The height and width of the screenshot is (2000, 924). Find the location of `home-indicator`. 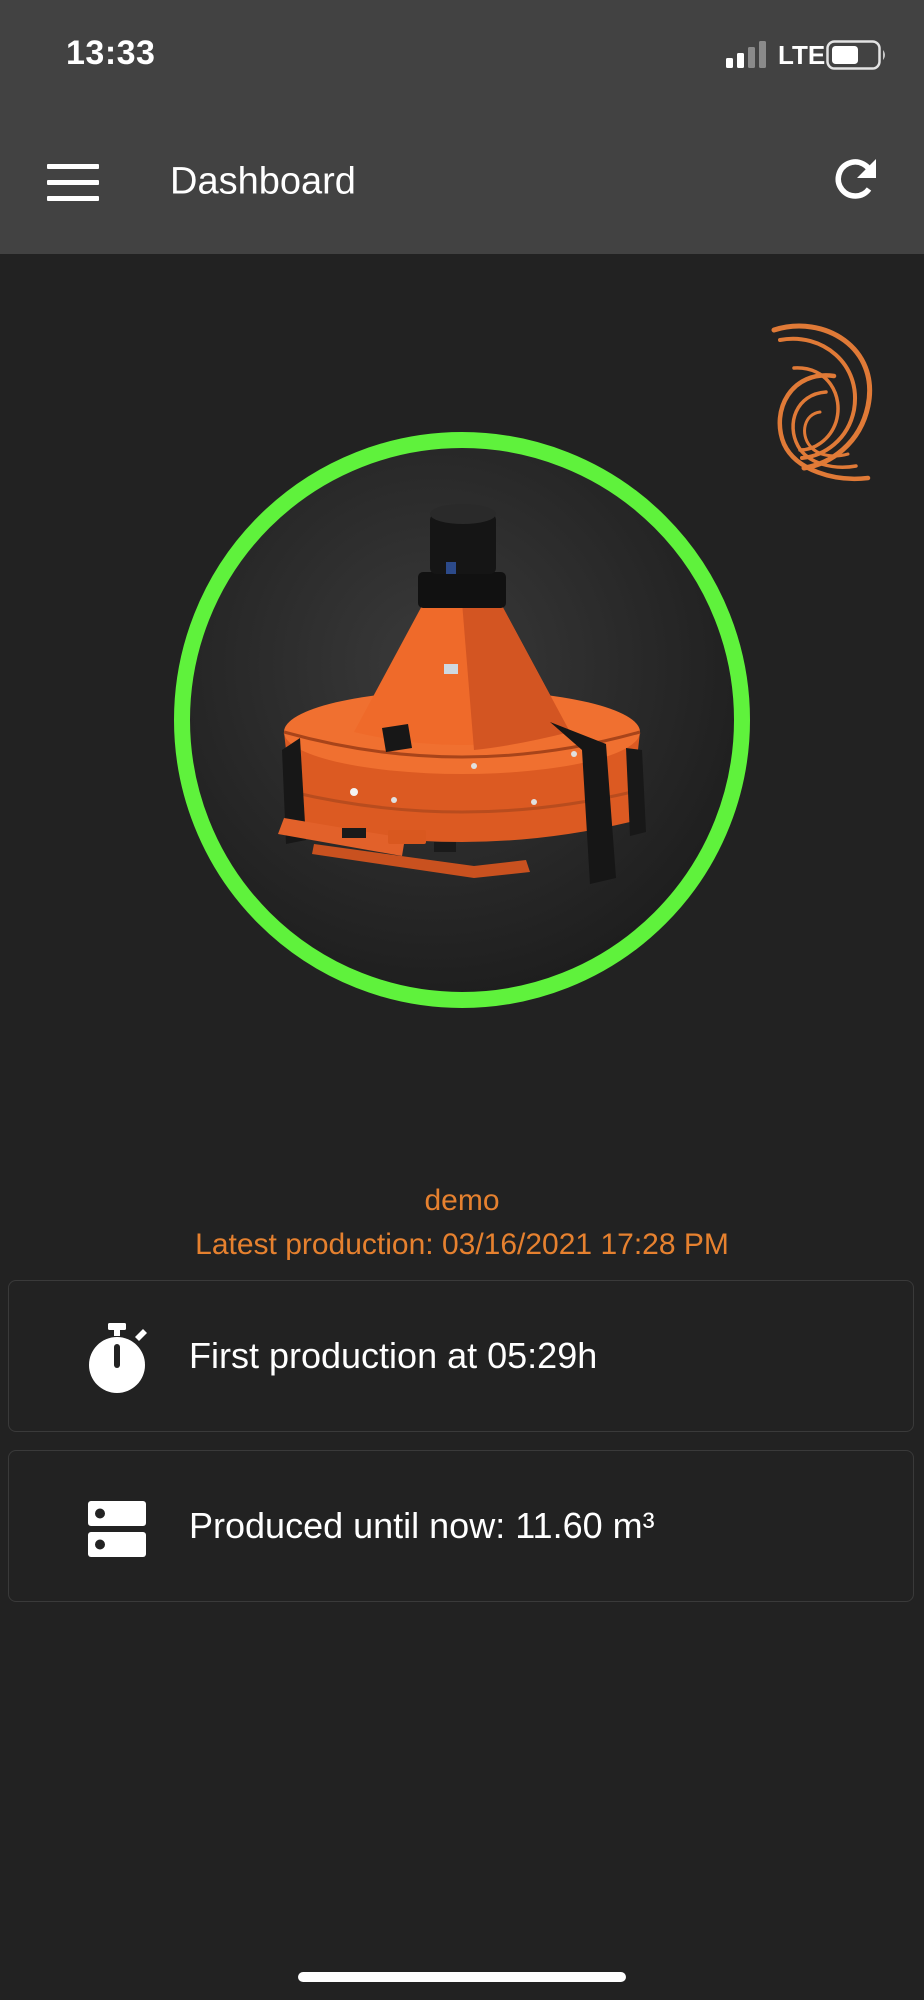

home-indicator is located at coordinates (462, 1977).